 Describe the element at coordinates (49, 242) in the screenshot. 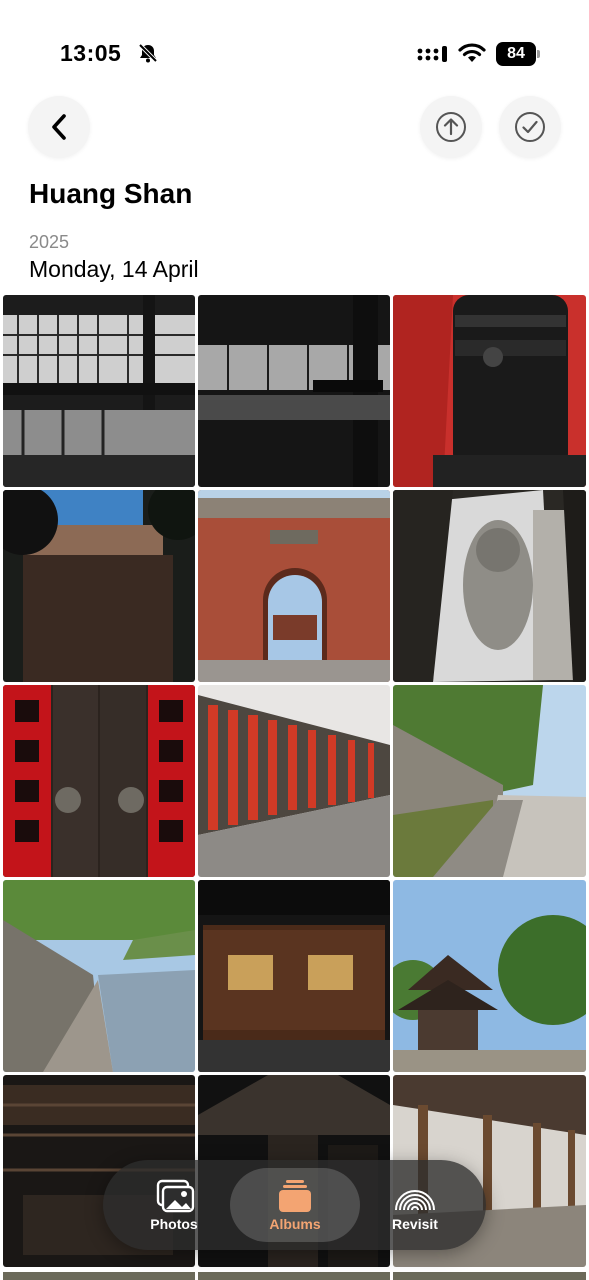

I see `album-year: 2025` at that location.